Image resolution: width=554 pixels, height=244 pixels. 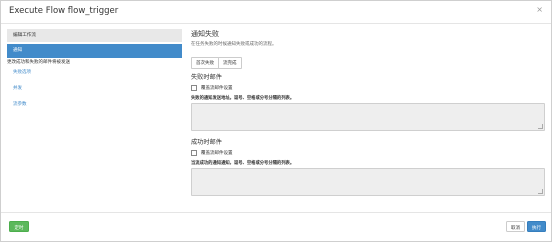 What do you see at coordinates (276, 226) in the screenshot?
I see `modal-footer: 定时 取消 执行` at bounding box center [276, 226].